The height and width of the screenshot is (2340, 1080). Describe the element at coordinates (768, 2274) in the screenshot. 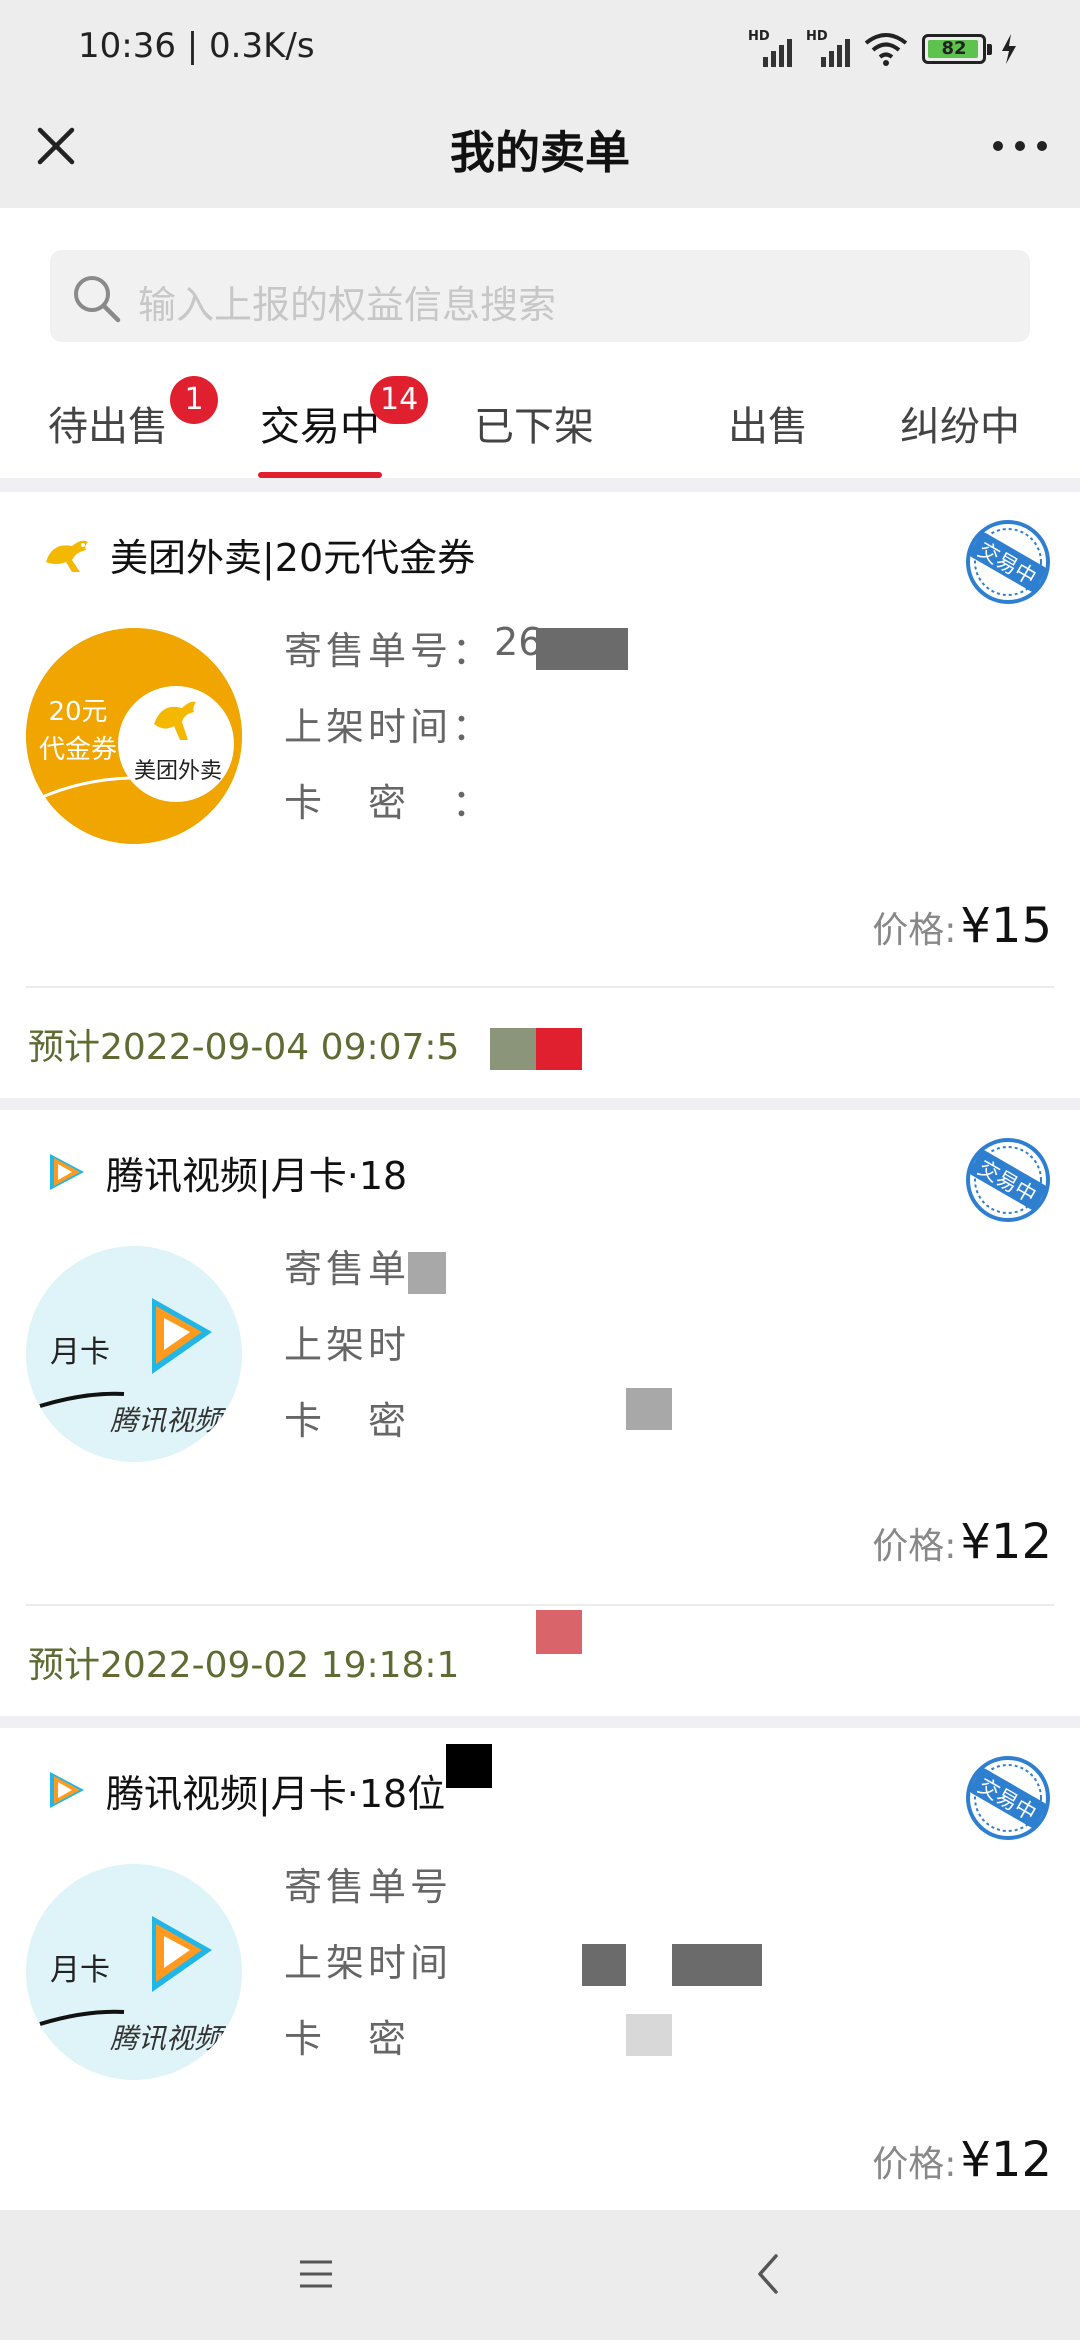

I see `back-icon` at that location.